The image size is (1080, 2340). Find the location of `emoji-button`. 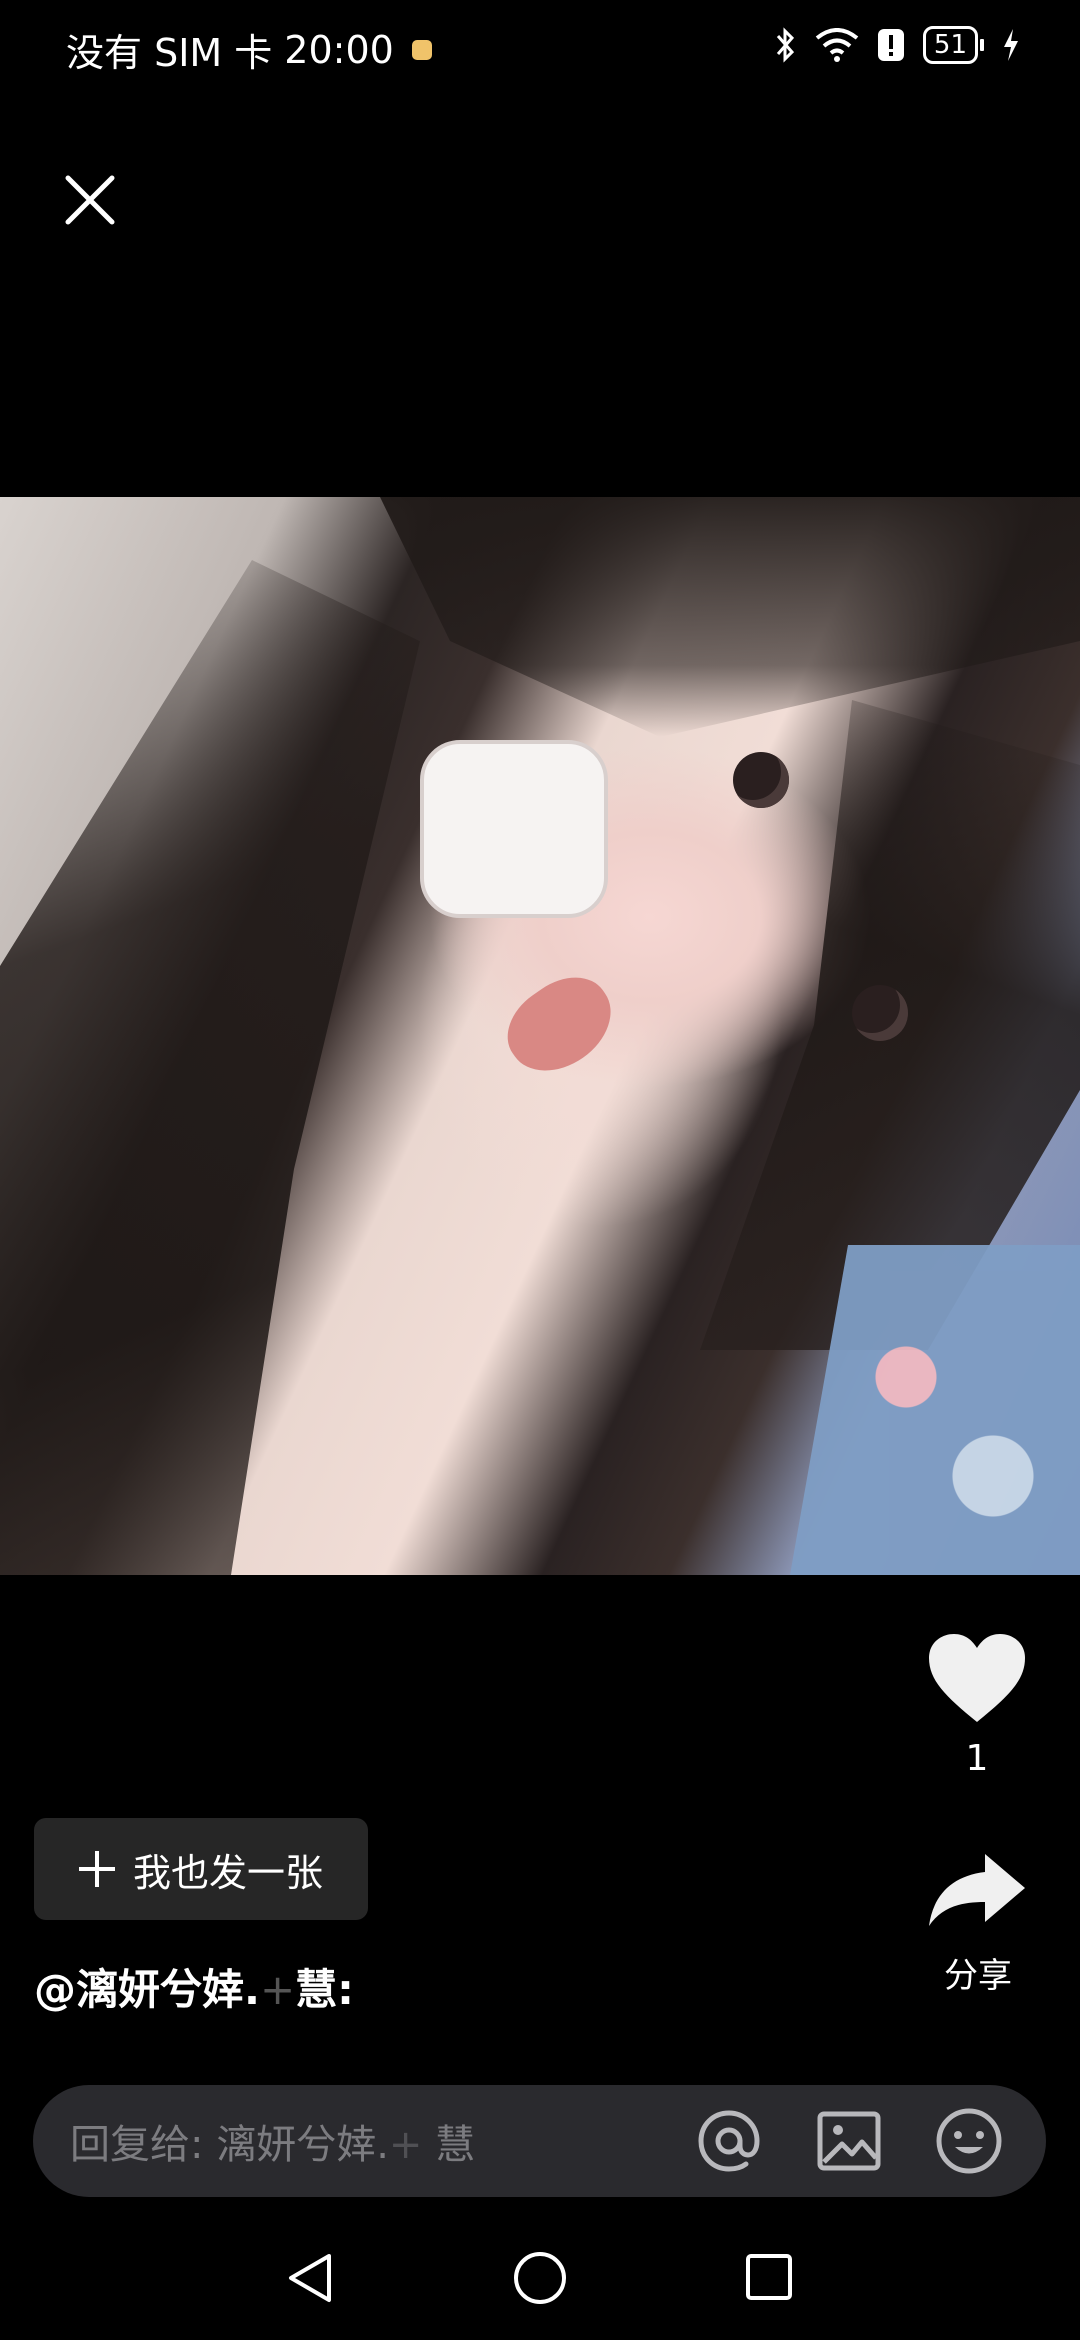

emoji-button is located at coordinates (969, 2141).